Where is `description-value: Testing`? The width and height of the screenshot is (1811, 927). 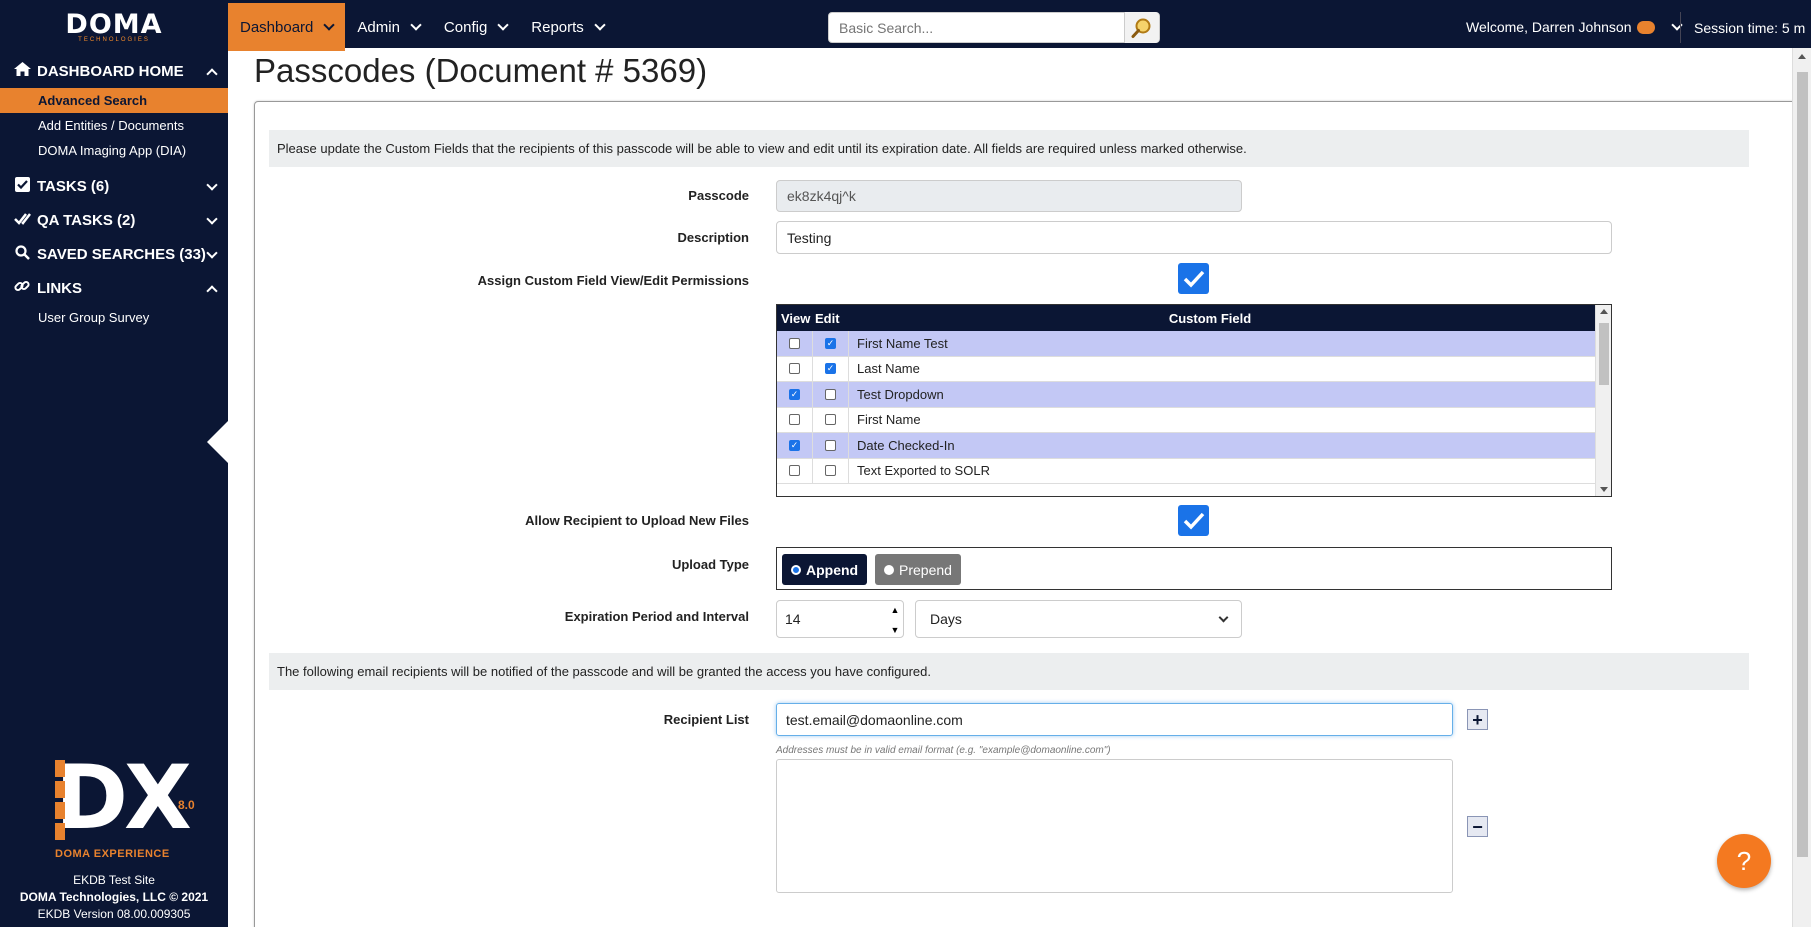
description-value: Testing is located at coordinates (809, 237).